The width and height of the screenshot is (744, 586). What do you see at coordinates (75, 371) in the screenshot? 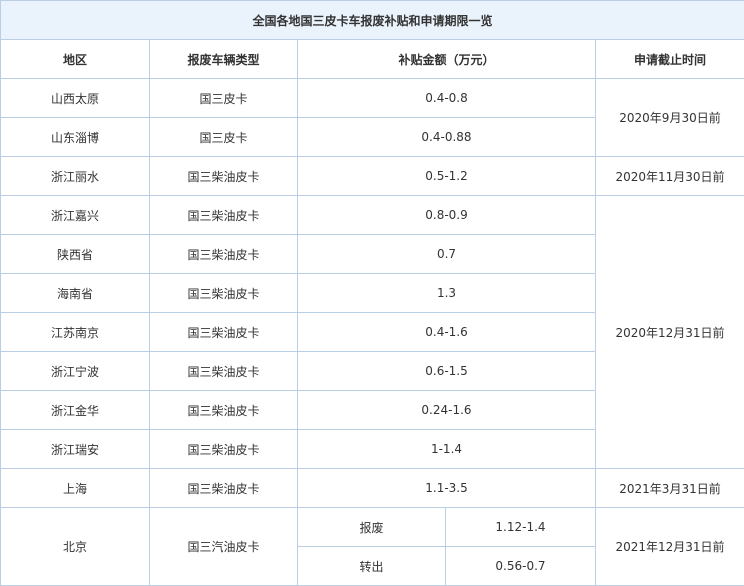
I see `cell-region: 浙江宁波` at bounding box center [75, 371].